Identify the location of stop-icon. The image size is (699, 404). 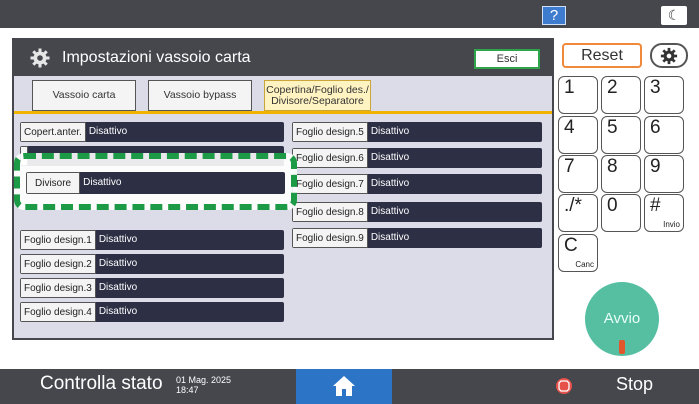
(564, 386).